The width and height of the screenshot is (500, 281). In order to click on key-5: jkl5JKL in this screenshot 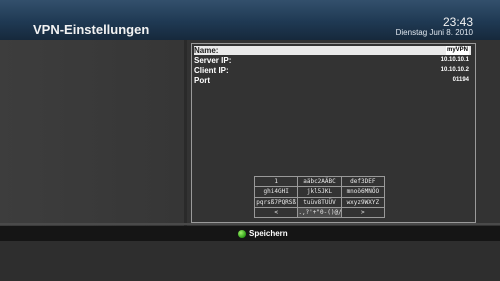, I will do `click(319, 192)`.